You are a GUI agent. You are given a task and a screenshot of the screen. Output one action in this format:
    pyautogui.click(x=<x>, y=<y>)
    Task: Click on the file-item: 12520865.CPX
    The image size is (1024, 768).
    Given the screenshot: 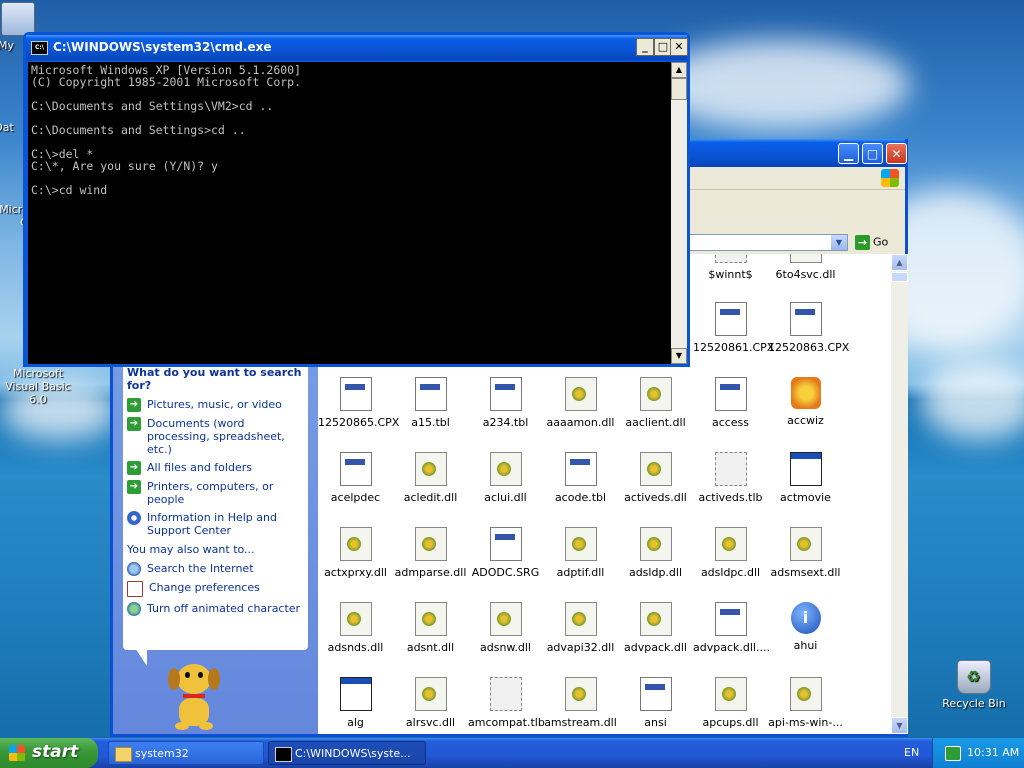 What is the action you would take?
    pyautogui.click(x=358, y=403)
    